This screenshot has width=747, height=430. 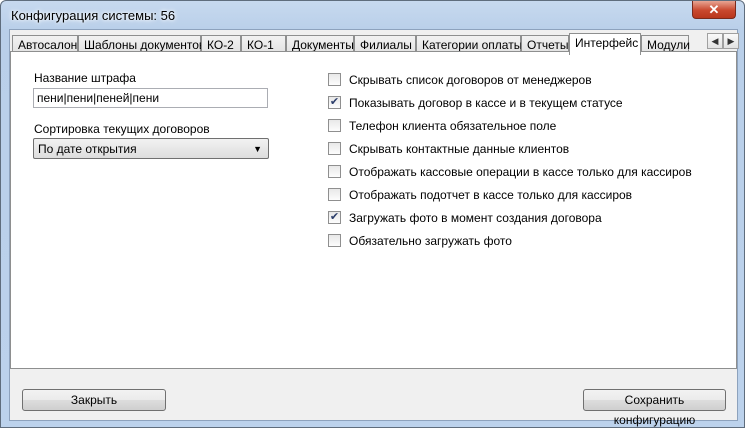 I want to click on arrow-right-icon: ▶, so click(x=731, y=41).